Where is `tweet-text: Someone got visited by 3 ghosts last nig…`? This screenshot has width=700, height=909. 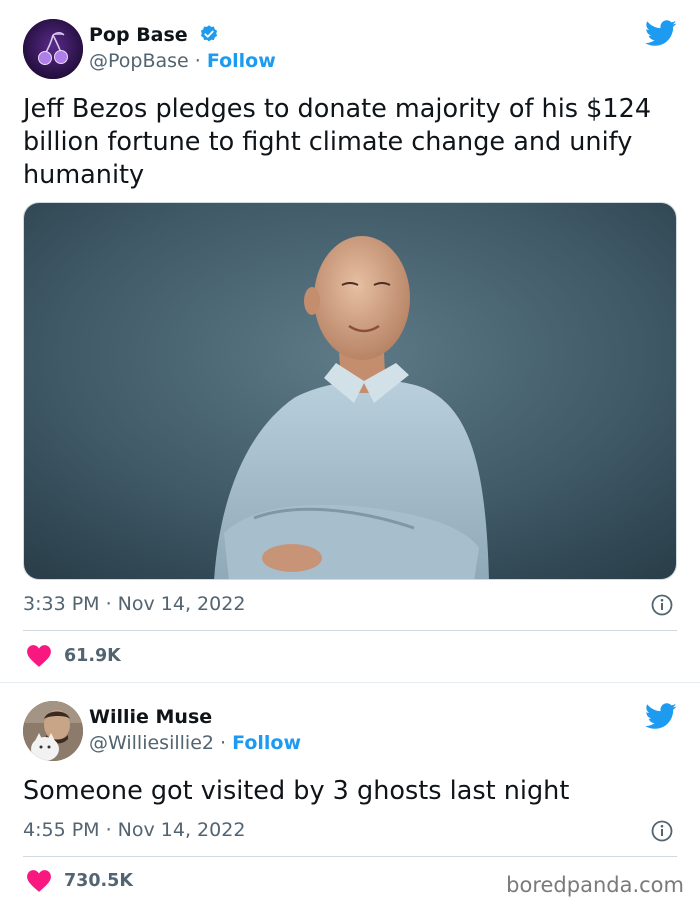 tweet-text: Someone got visited by 3 ghosts last nig… is located at coordinates (296, 791).